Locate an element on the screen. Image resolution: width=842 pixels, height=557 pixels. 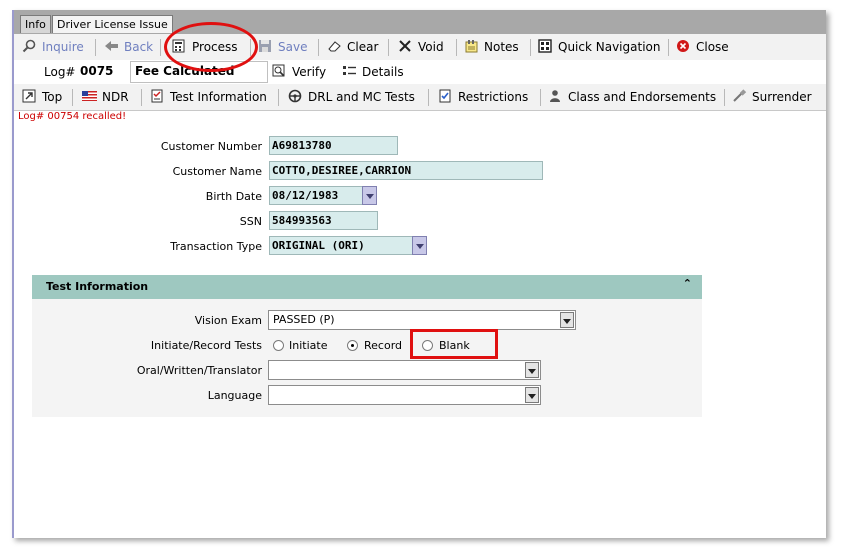
birth-date-value: 08/12/1983 is located at coordinates (305, 195).